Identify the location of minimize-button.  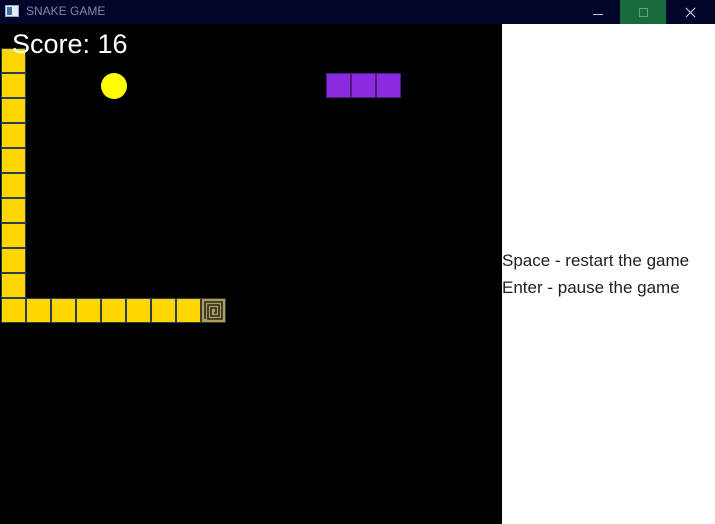
(597, 12).